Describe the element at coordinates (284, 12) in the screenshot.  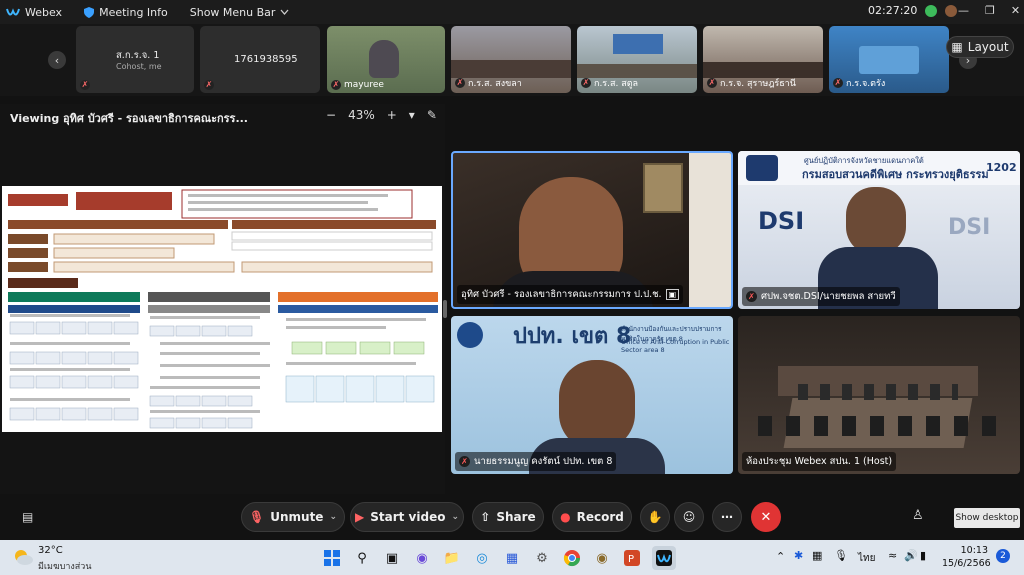
I see `chevron-down-icon` at that location.